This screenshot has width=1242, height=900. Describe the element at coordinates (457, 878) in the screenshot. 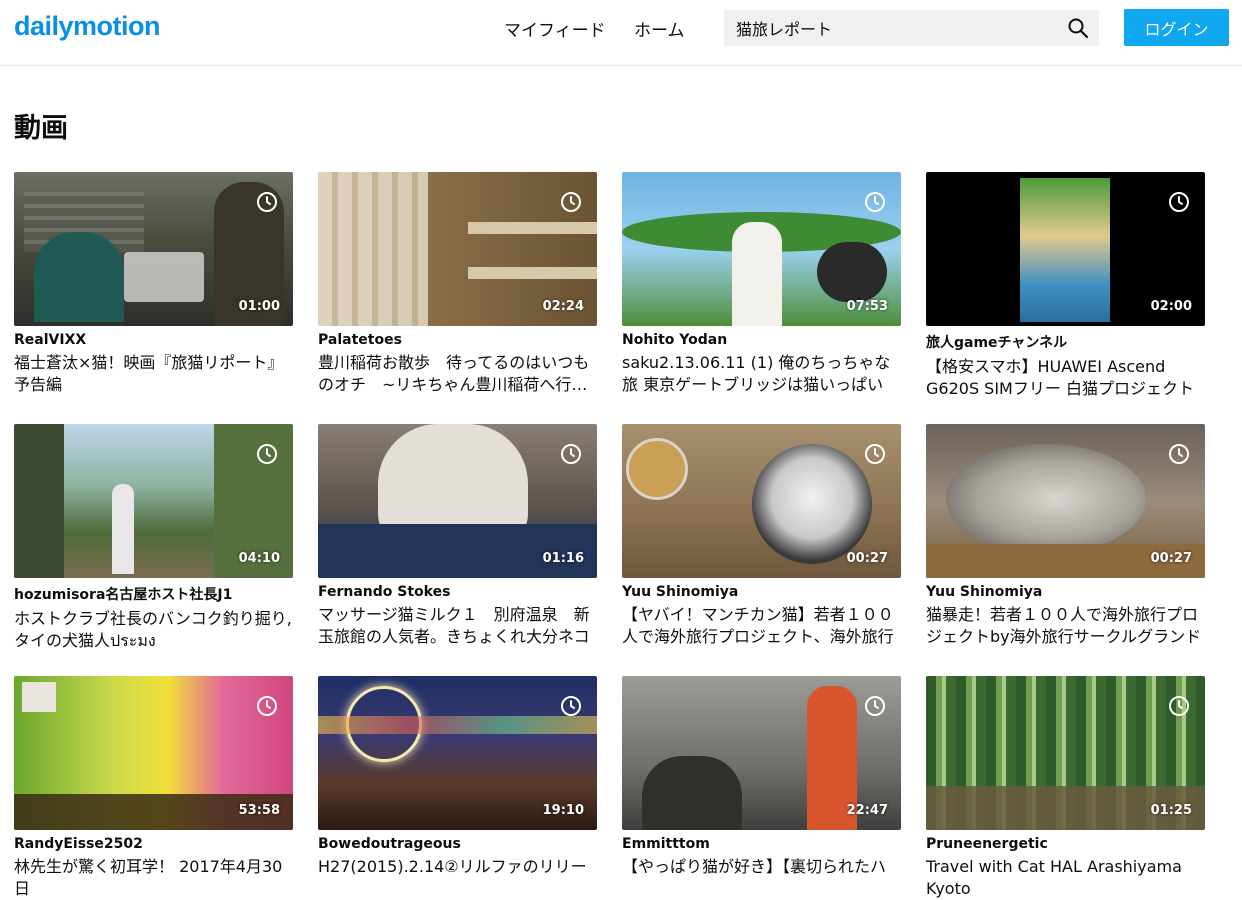

I see `video-title: H27(2015).2.14②リルファのリリー` at that location.